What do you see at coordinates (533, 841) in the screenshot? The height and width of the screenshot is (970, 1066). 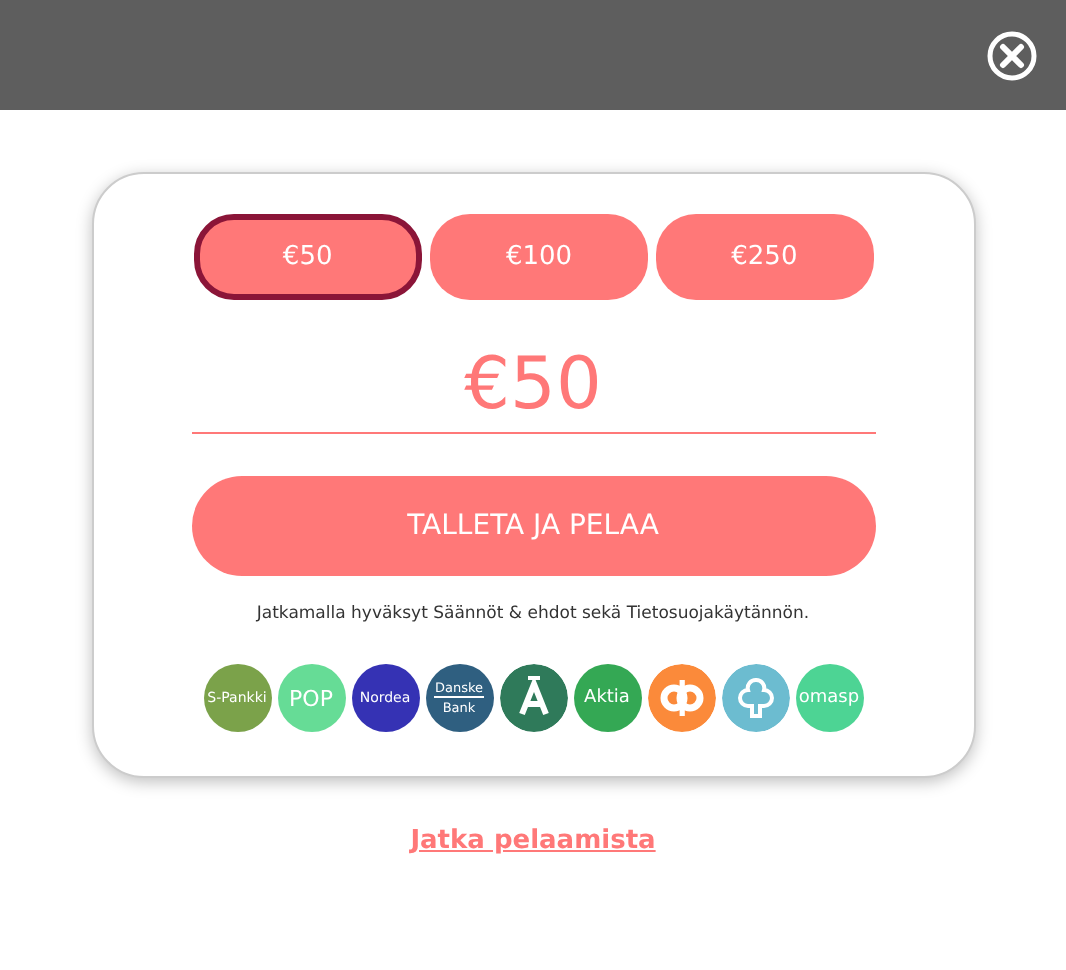 I see `continue-link: Jatka pelaamista` at bounding box center [533, 841].